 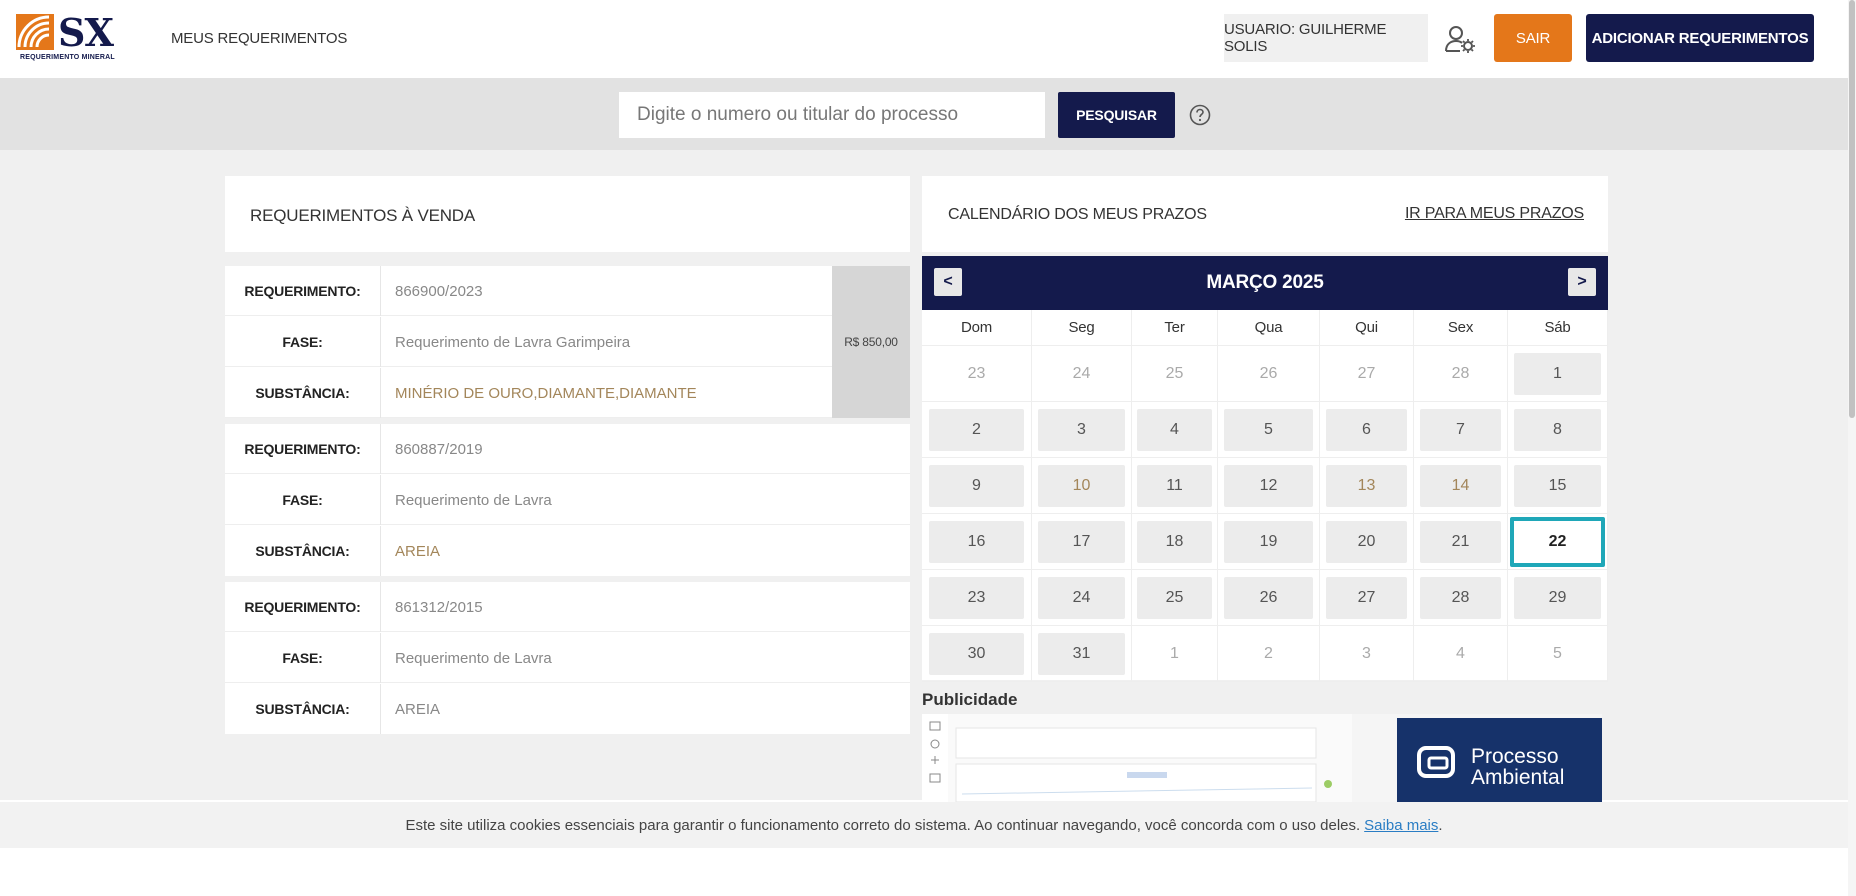 I want to click on calendar-day-number: 18, so click(x=1174, y=541).